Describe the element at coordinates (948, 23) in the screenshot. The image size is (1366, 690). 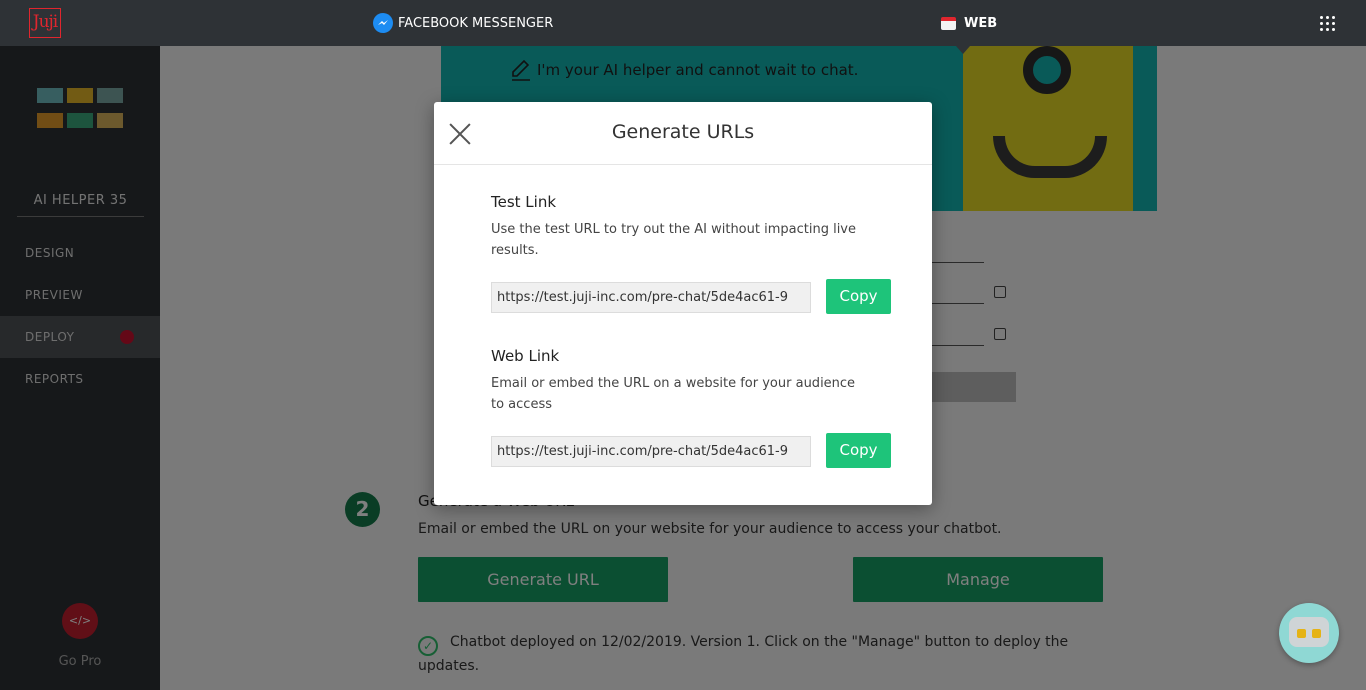
I see `calendar-icon` at that location.